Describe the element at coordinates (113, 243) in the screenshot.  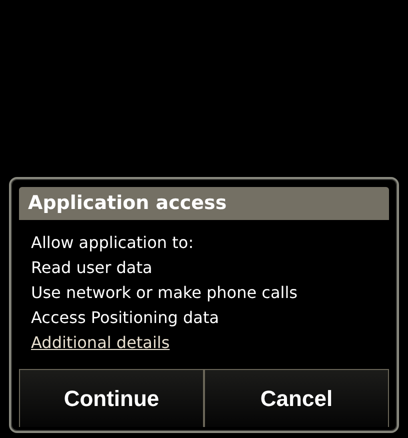
I see `permission-text: Allow application to:` at that location.